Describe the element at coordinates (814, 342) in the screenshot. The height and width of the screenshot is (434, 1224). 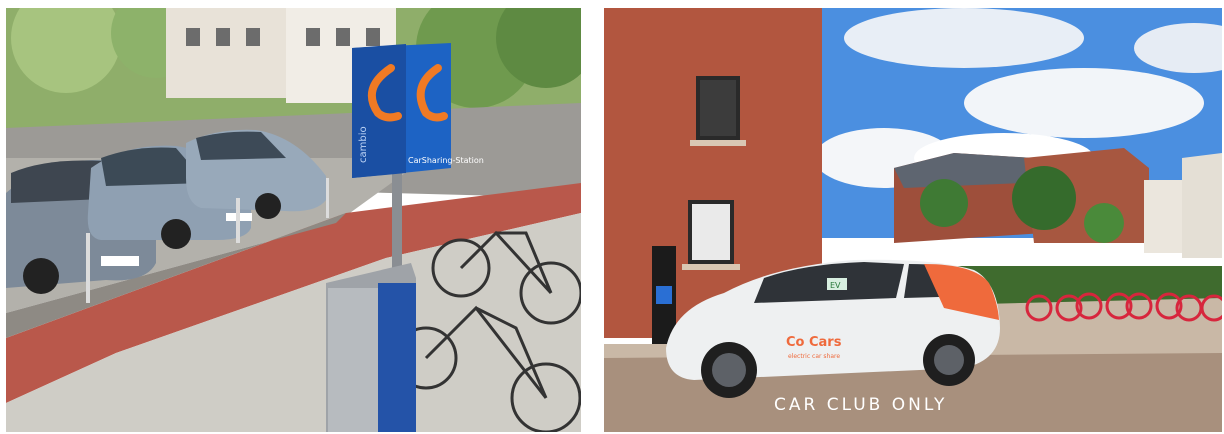
I see `car-brand: Co Cars` at that location.